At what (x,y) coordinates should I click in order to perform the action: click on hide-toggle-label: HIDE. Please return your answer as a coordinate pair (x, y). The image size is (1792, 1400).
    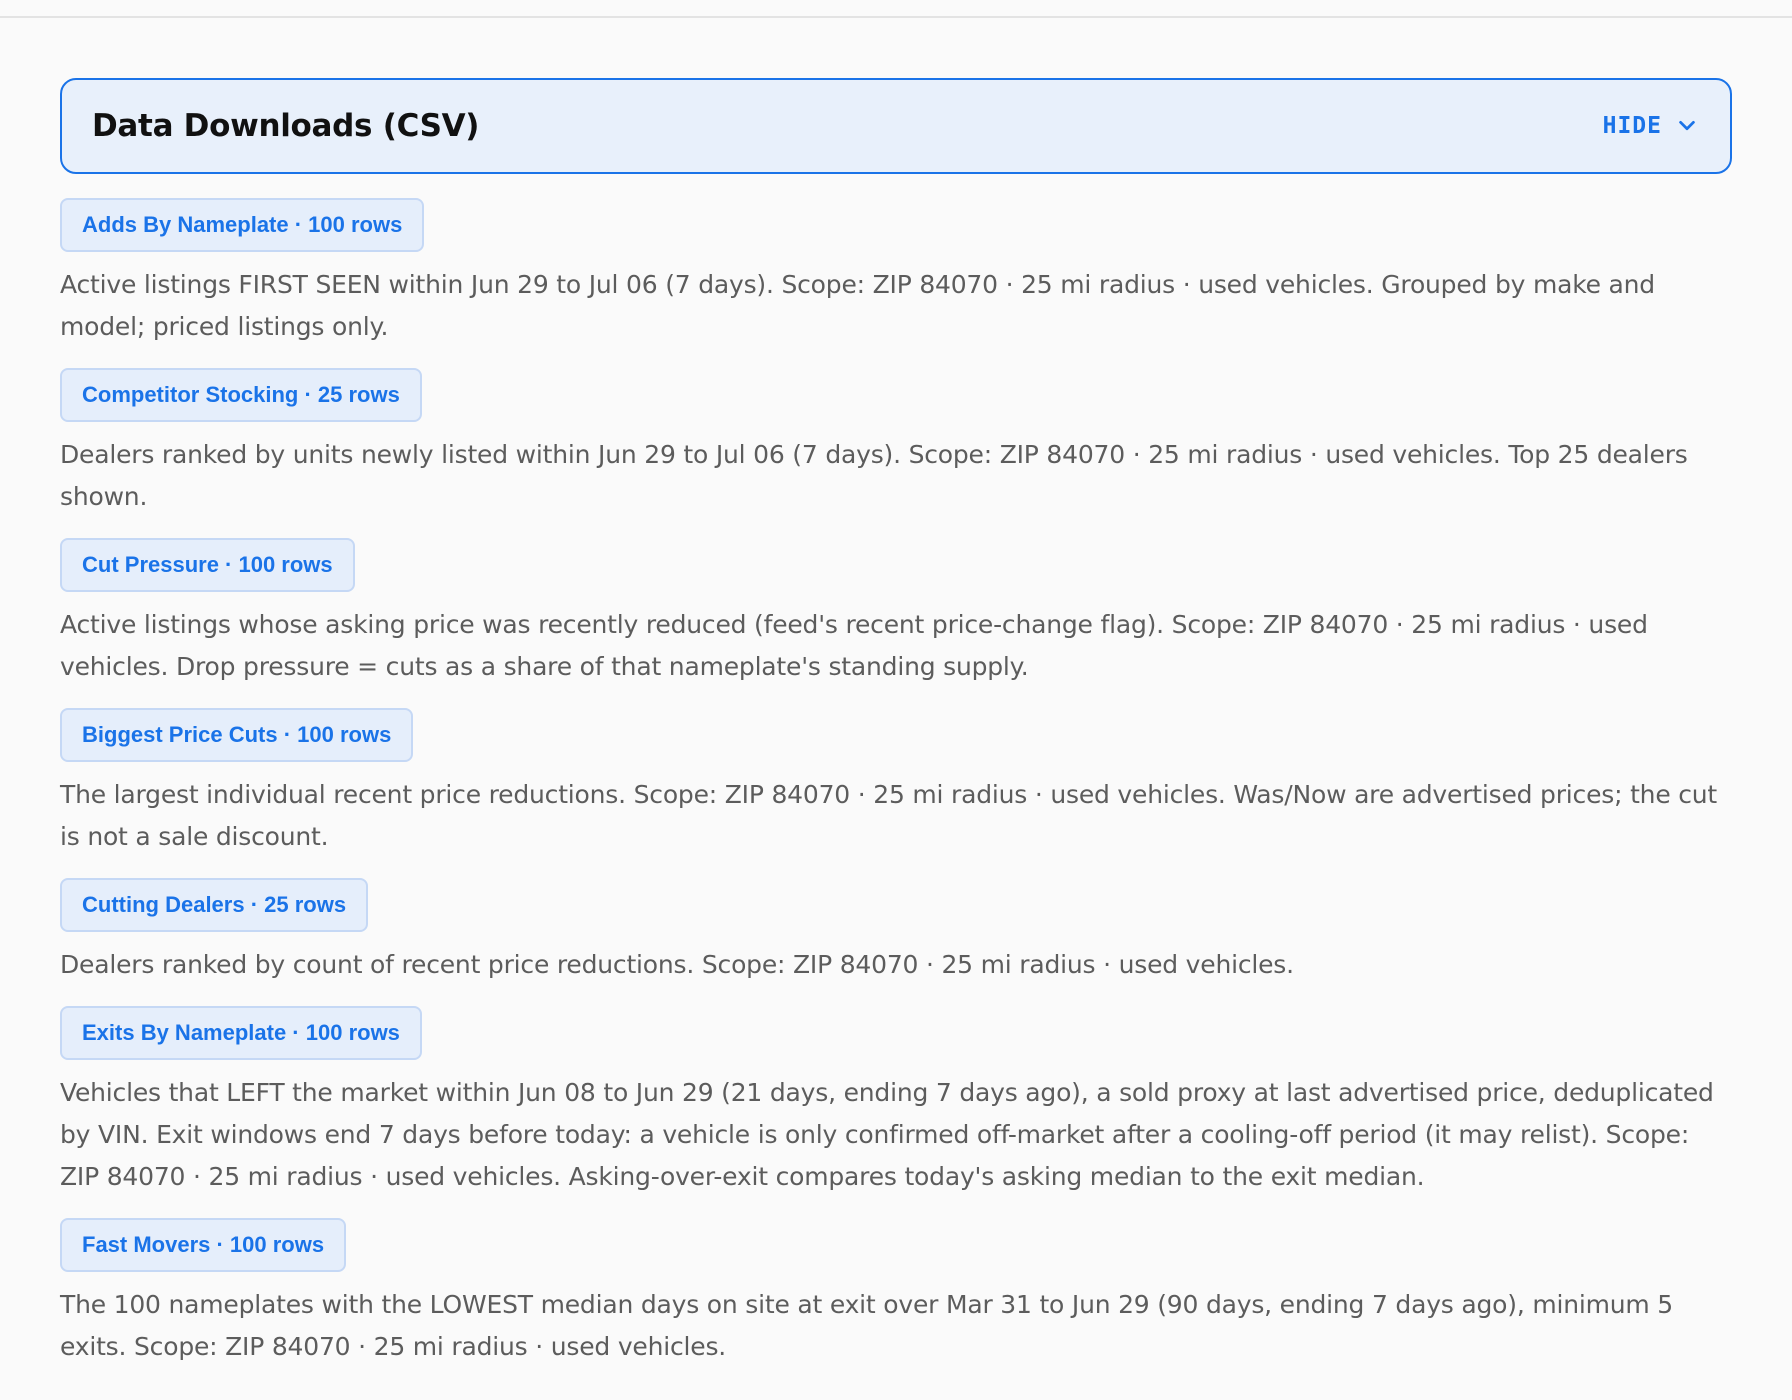
    Looking at the image, I should click on (1632, 126).